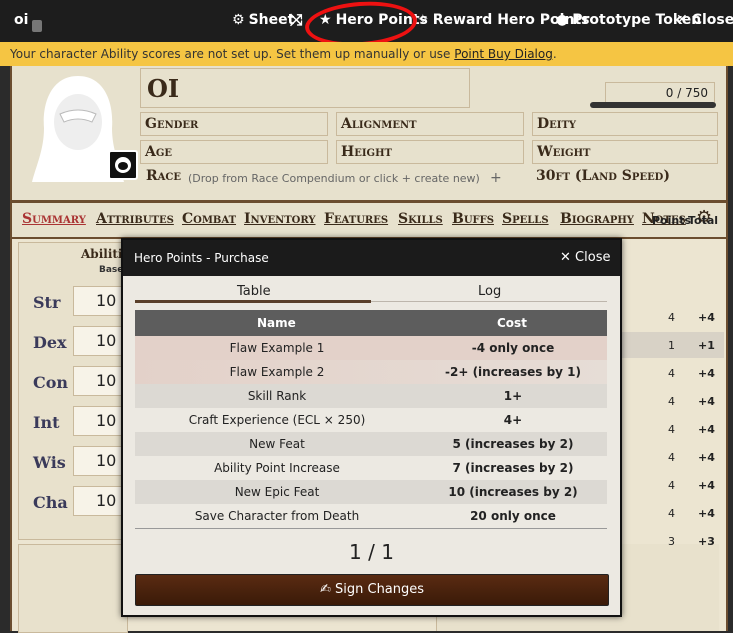  Describe the element at coordinates (47, 302) in the screenshot. I see `ability-label: Str` at that location.